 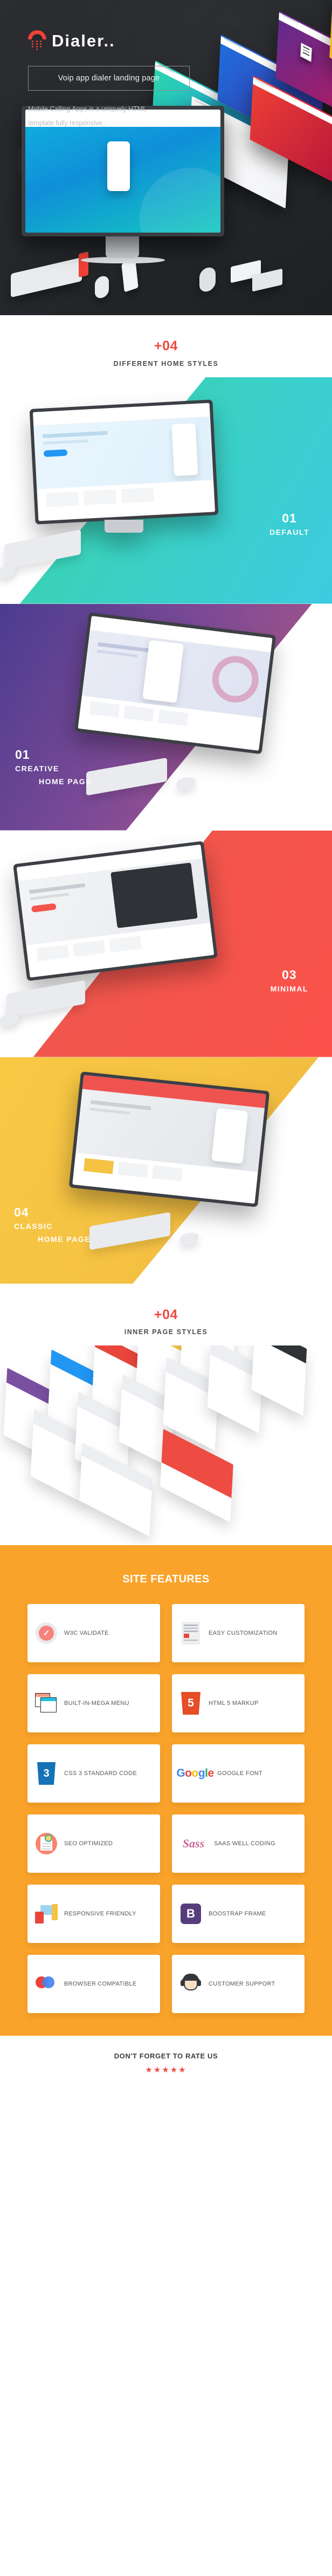 I want to click on feature-card-w3c-validate: ✓ W3C VALIDATE, so click(x=93, y=1633).